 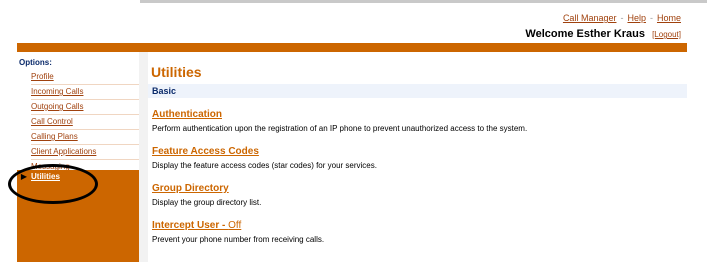 What do you see at coordinates (85, 92) in the screenshot?
I see `sidebar-item-incoming-calls: Incoming Calls` at bounding box center [85, 92].